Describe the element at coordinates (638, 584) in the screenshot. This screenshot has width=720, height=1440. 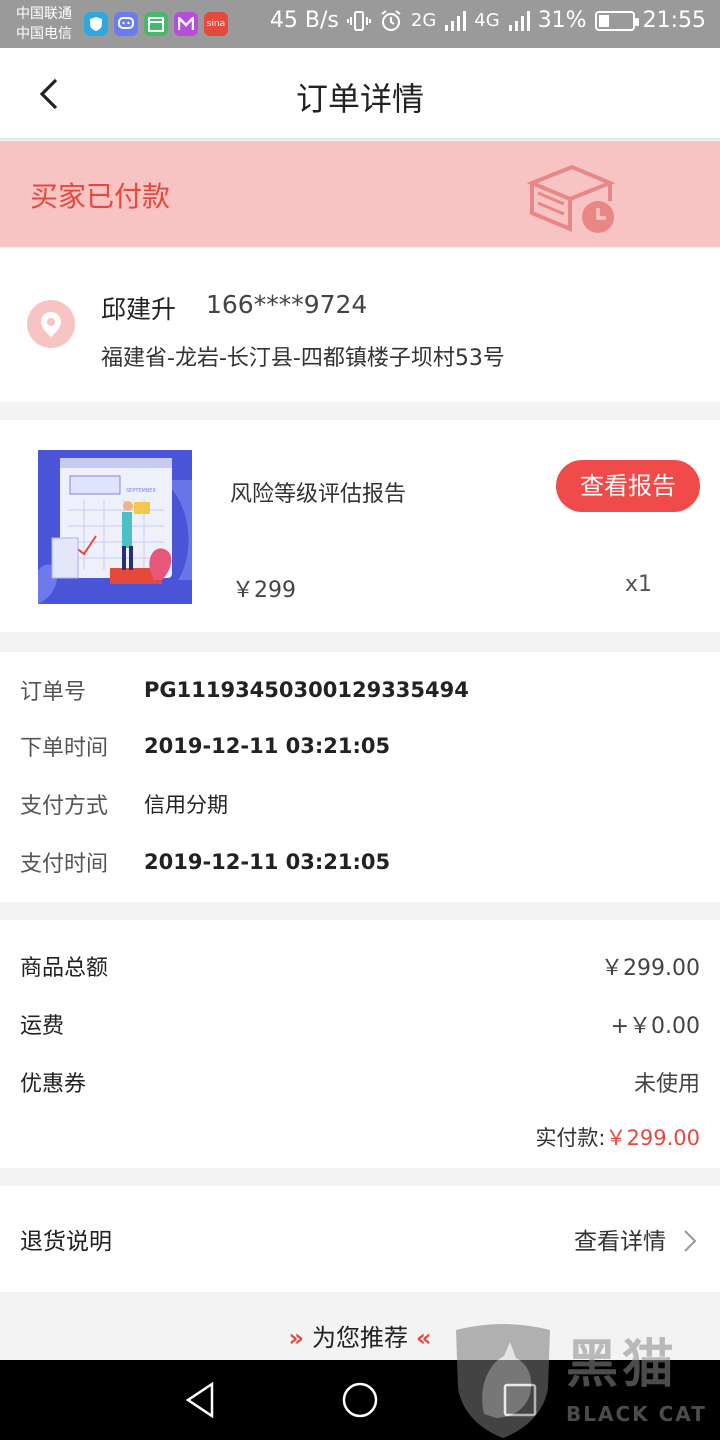
I see `product-quantity: x1` at that location.